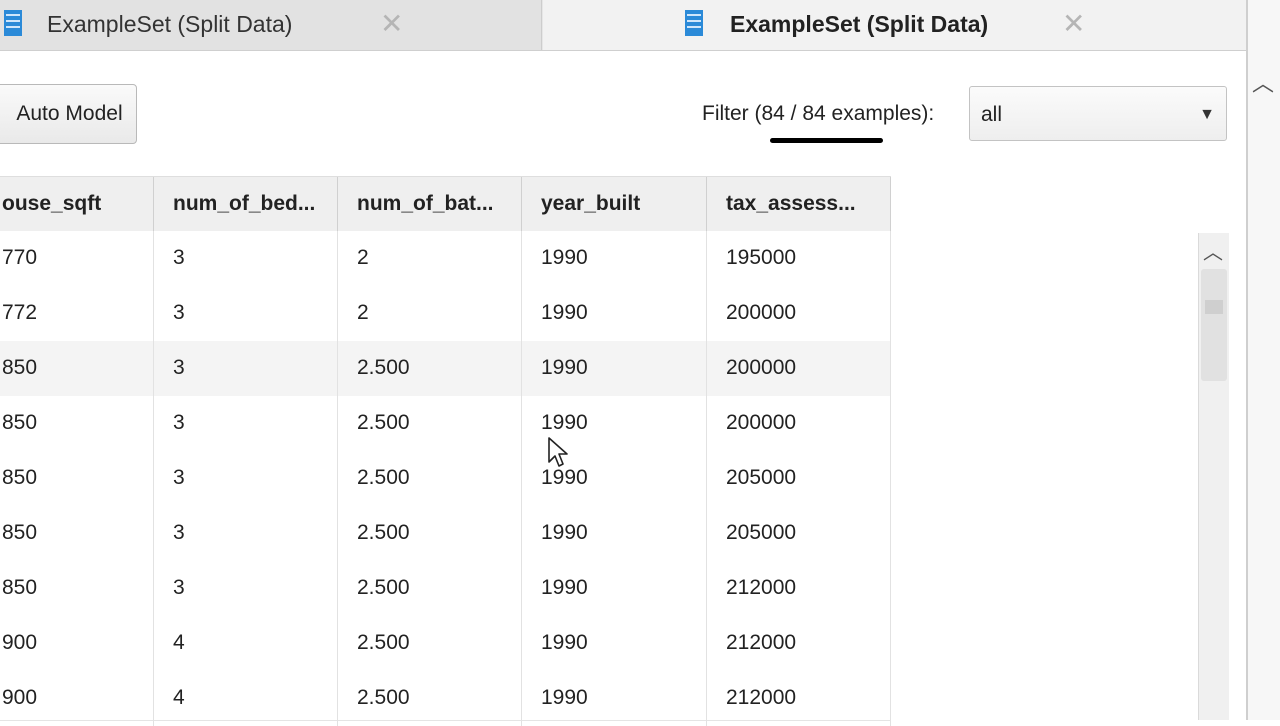 This screenshot has height=726, width=1280. What do you see at coordinates (992, 114) in the screenshot?
I see `filter-selected-value: all` at bounding box center [992, 114].